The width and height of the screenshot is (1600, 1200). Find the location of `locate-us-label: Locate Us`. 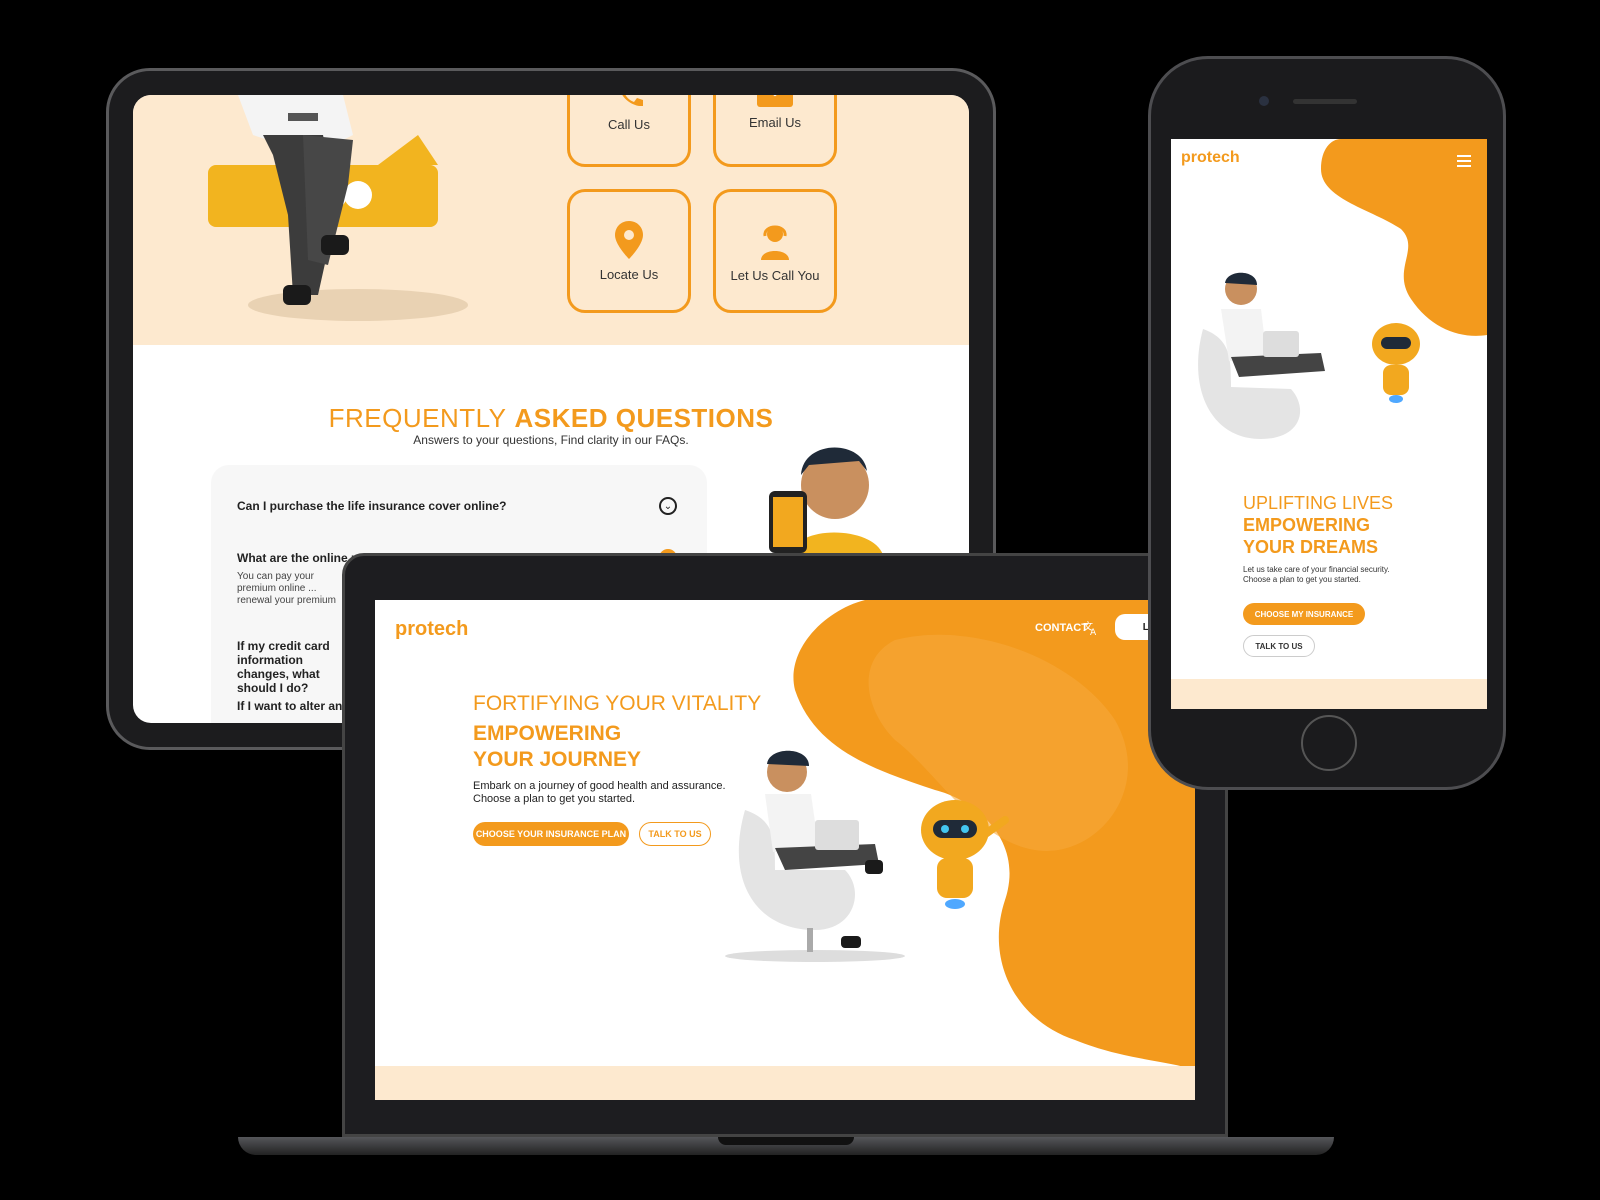

locate-us-label: Locate Us is located at coordinates (629, 274).